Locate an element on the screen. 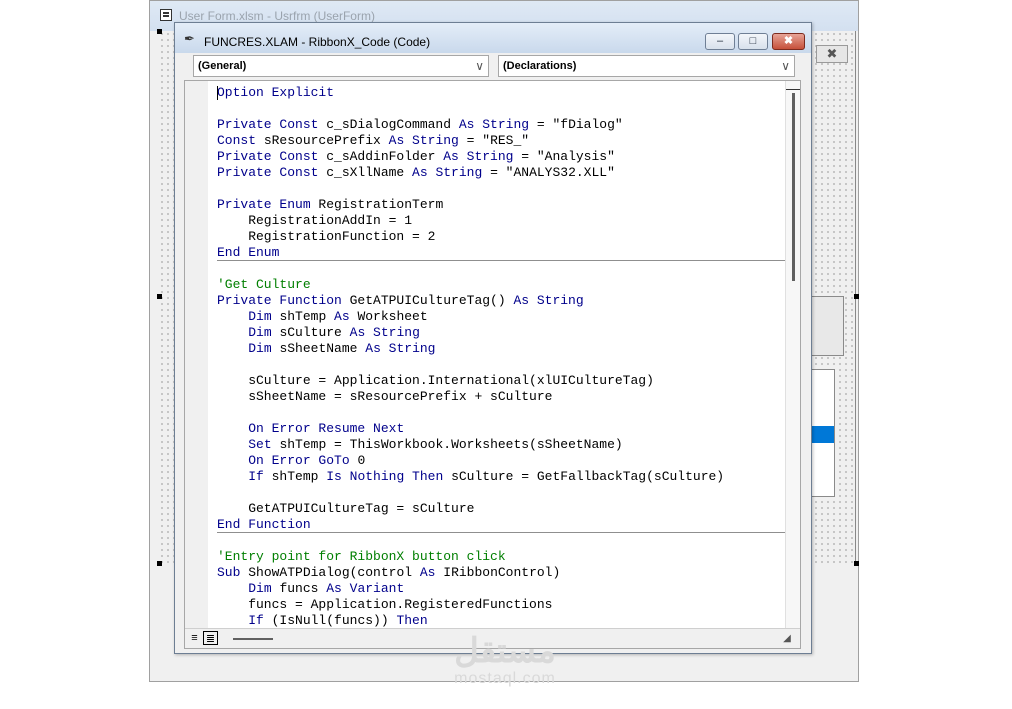 The width and height of the screenshot is (1012, 709). vertical-scrollbar is located at coordinates (792, 355).